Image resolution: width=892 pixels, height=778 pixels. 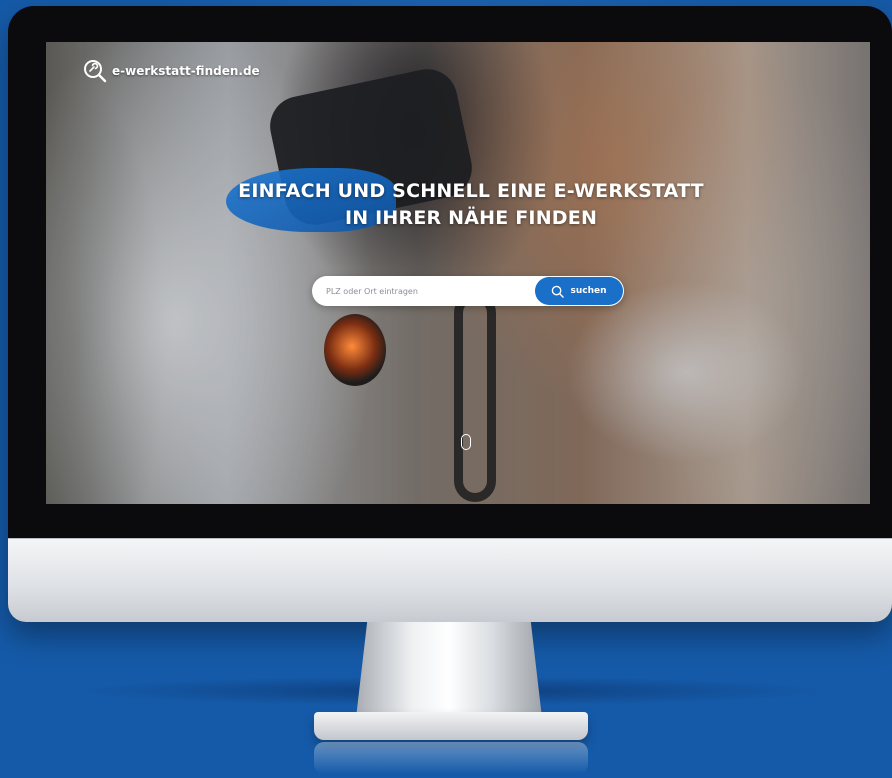 I want to click on location-search-input, so click(x=423, y=291).